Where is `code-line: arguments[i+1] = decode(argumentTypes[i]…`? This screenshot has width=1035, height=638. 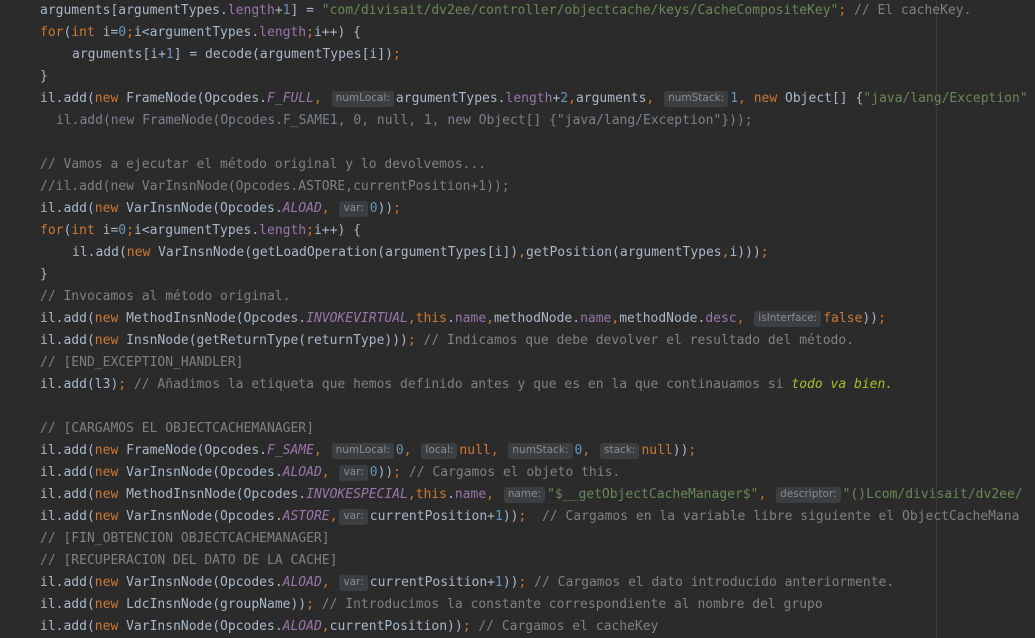
code-line: arguments[i+1] = decode(argumentTypes[i]… is located at coordinates (236, 55).